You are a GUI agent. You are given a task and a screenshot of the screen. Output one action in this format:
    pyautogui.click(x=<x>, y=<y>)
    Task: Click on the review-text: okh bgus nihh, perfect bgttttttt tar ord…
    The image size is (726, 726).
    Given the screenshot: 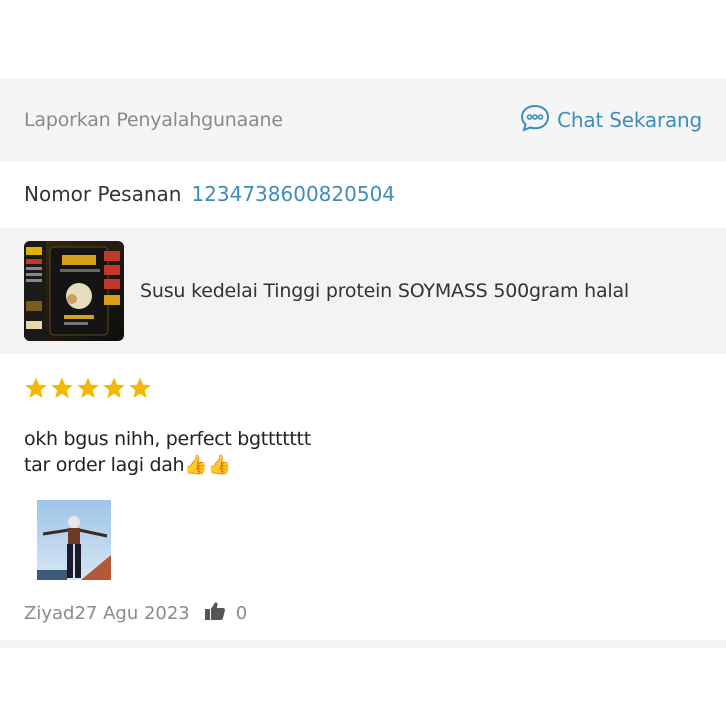 What is the action you would take?
    pyautogui.click(x=167, y=452)
    